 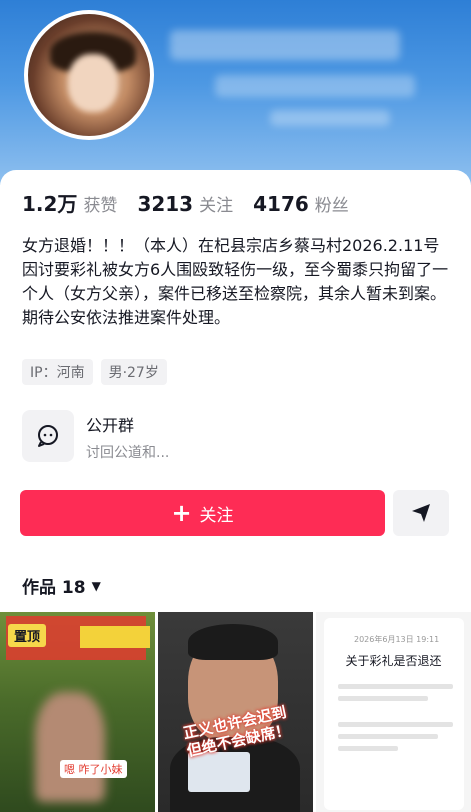 What do you see at coordinates (27, 635) in the screenshot?
I see `pinned-badge: 置顶` at bounding box center [27, 635].